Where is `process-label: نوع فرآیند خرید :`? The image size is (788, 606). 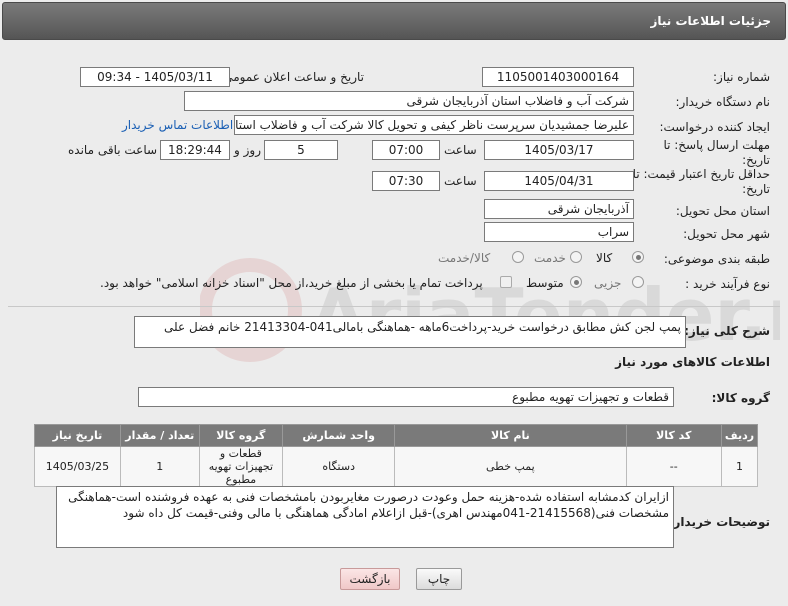
process-label: نوع فرآیند خرید : is located at coordinates (727, 284).